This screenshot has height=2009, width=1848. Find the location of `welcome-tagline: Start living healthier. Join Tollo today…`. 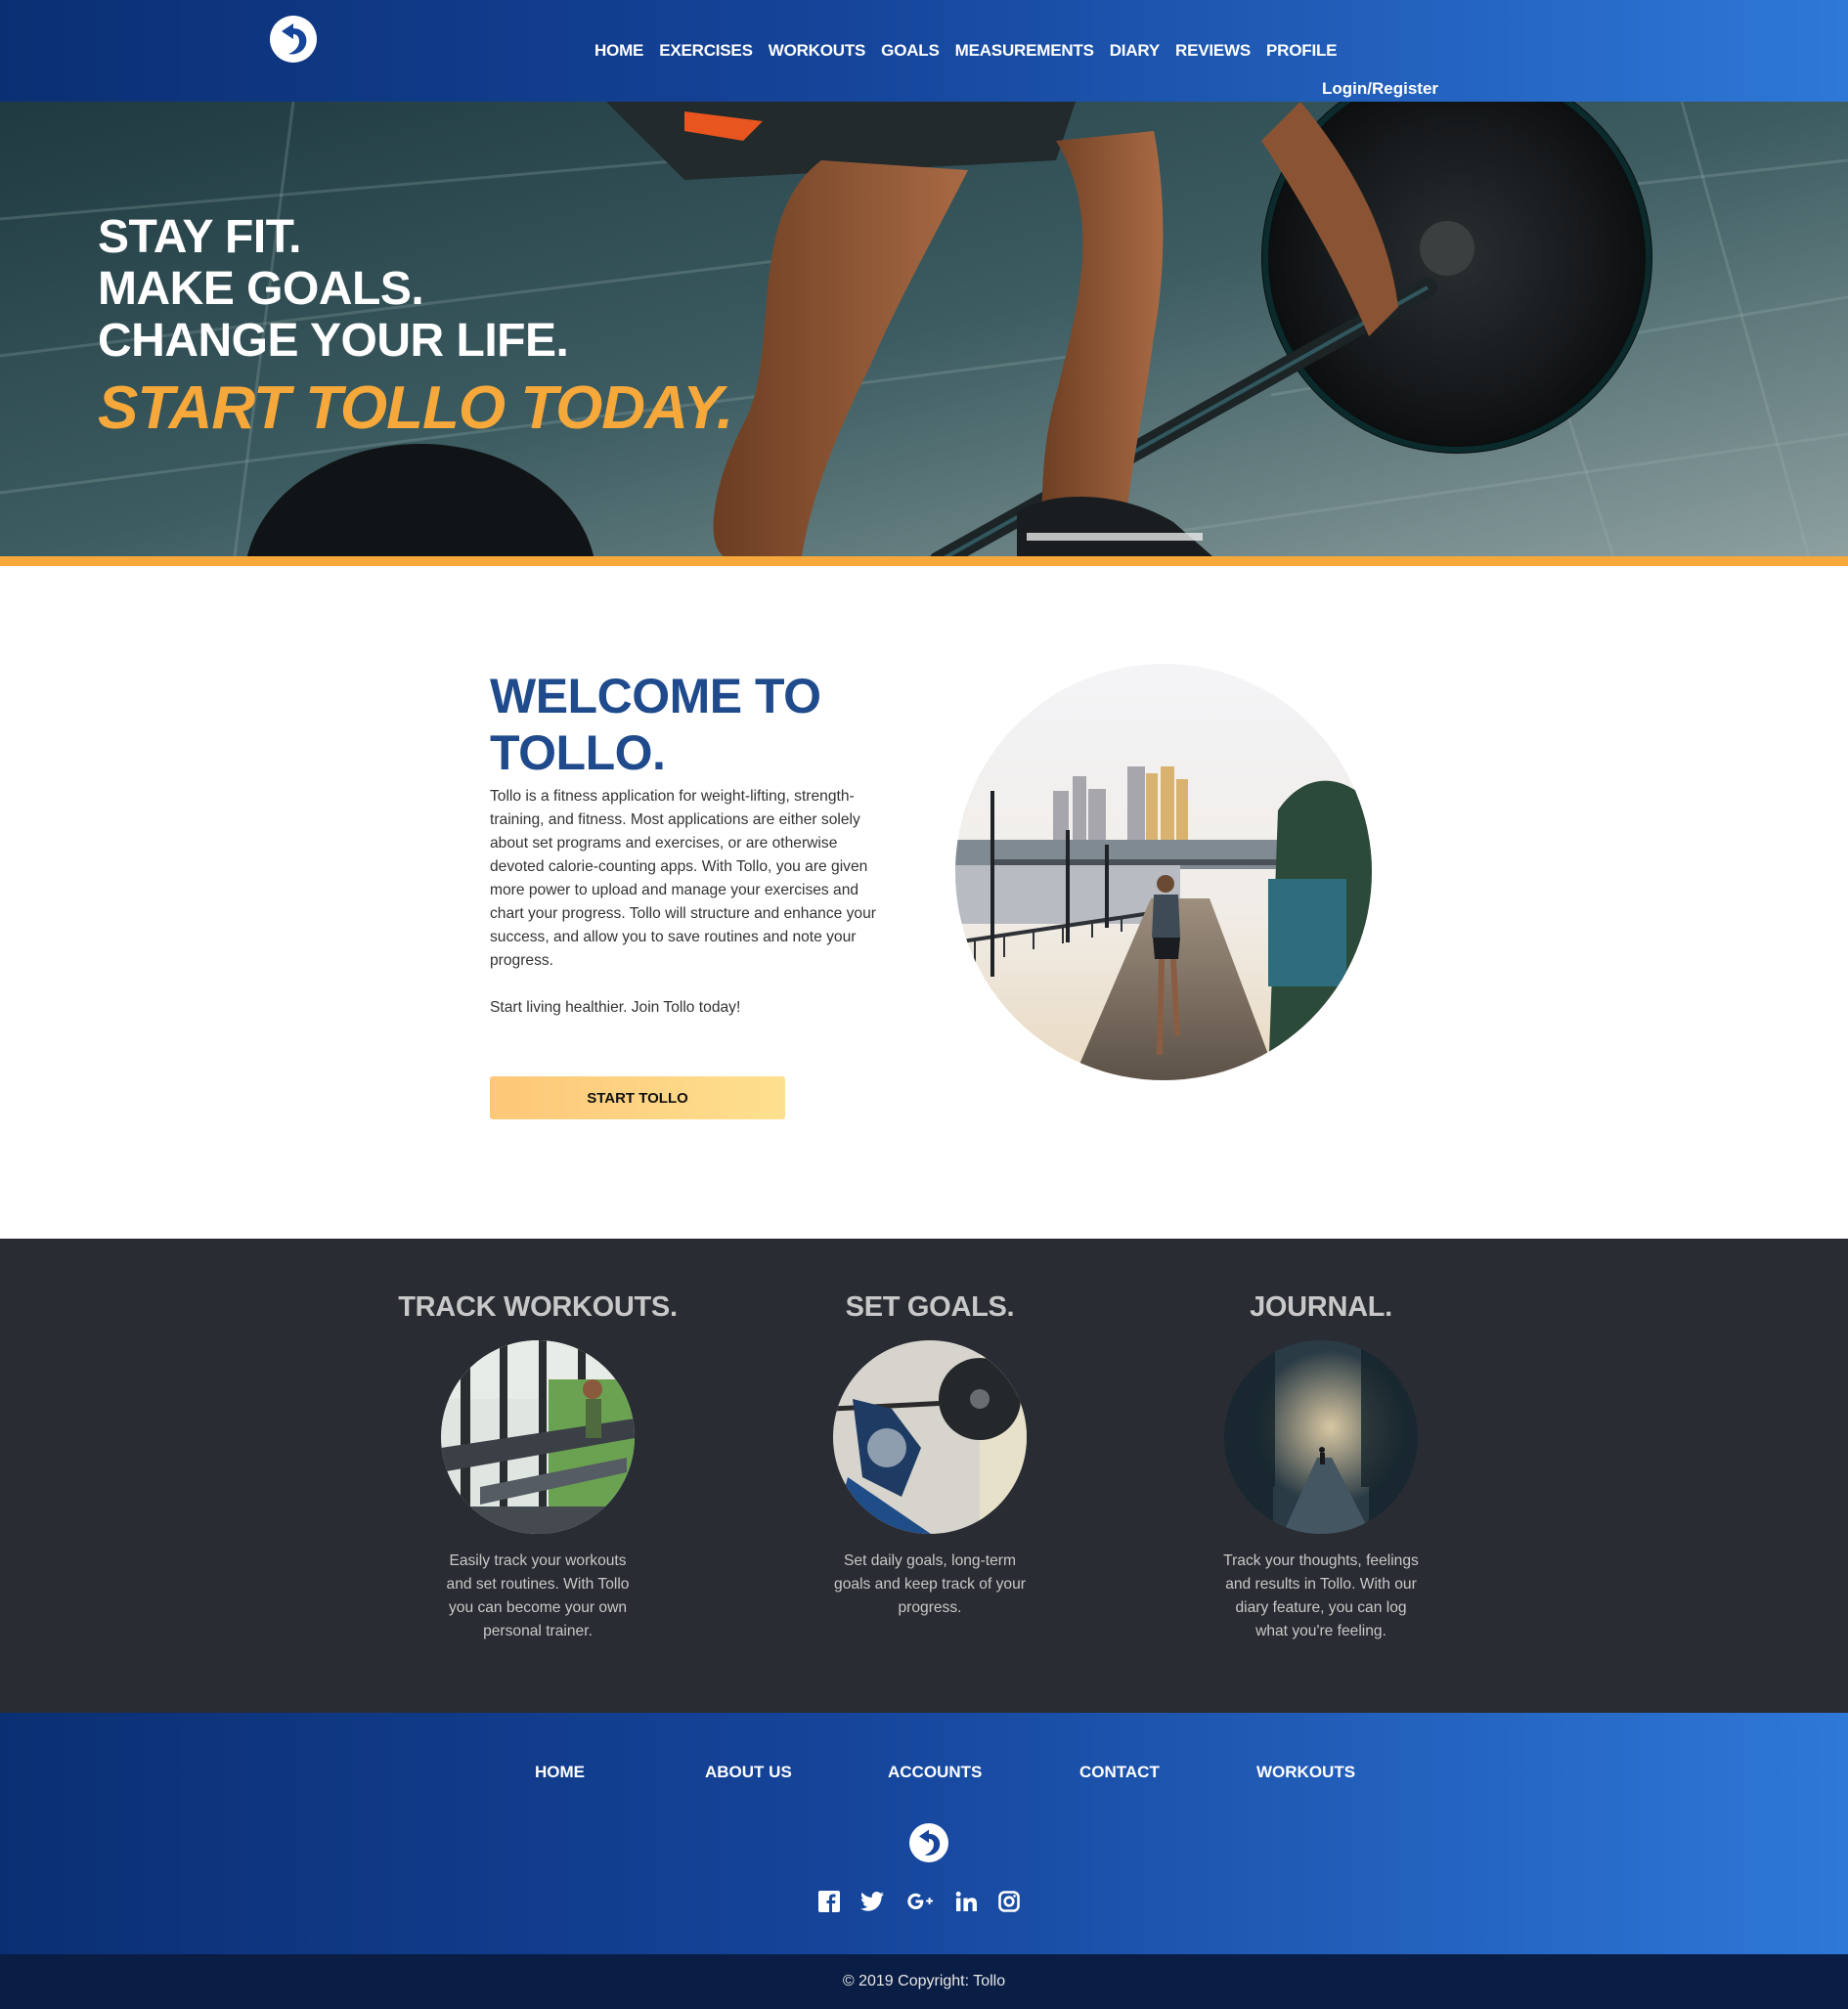

welcome-tagline: Start living healthier. Join Tollo today… is located at coordinates (615, 1007).